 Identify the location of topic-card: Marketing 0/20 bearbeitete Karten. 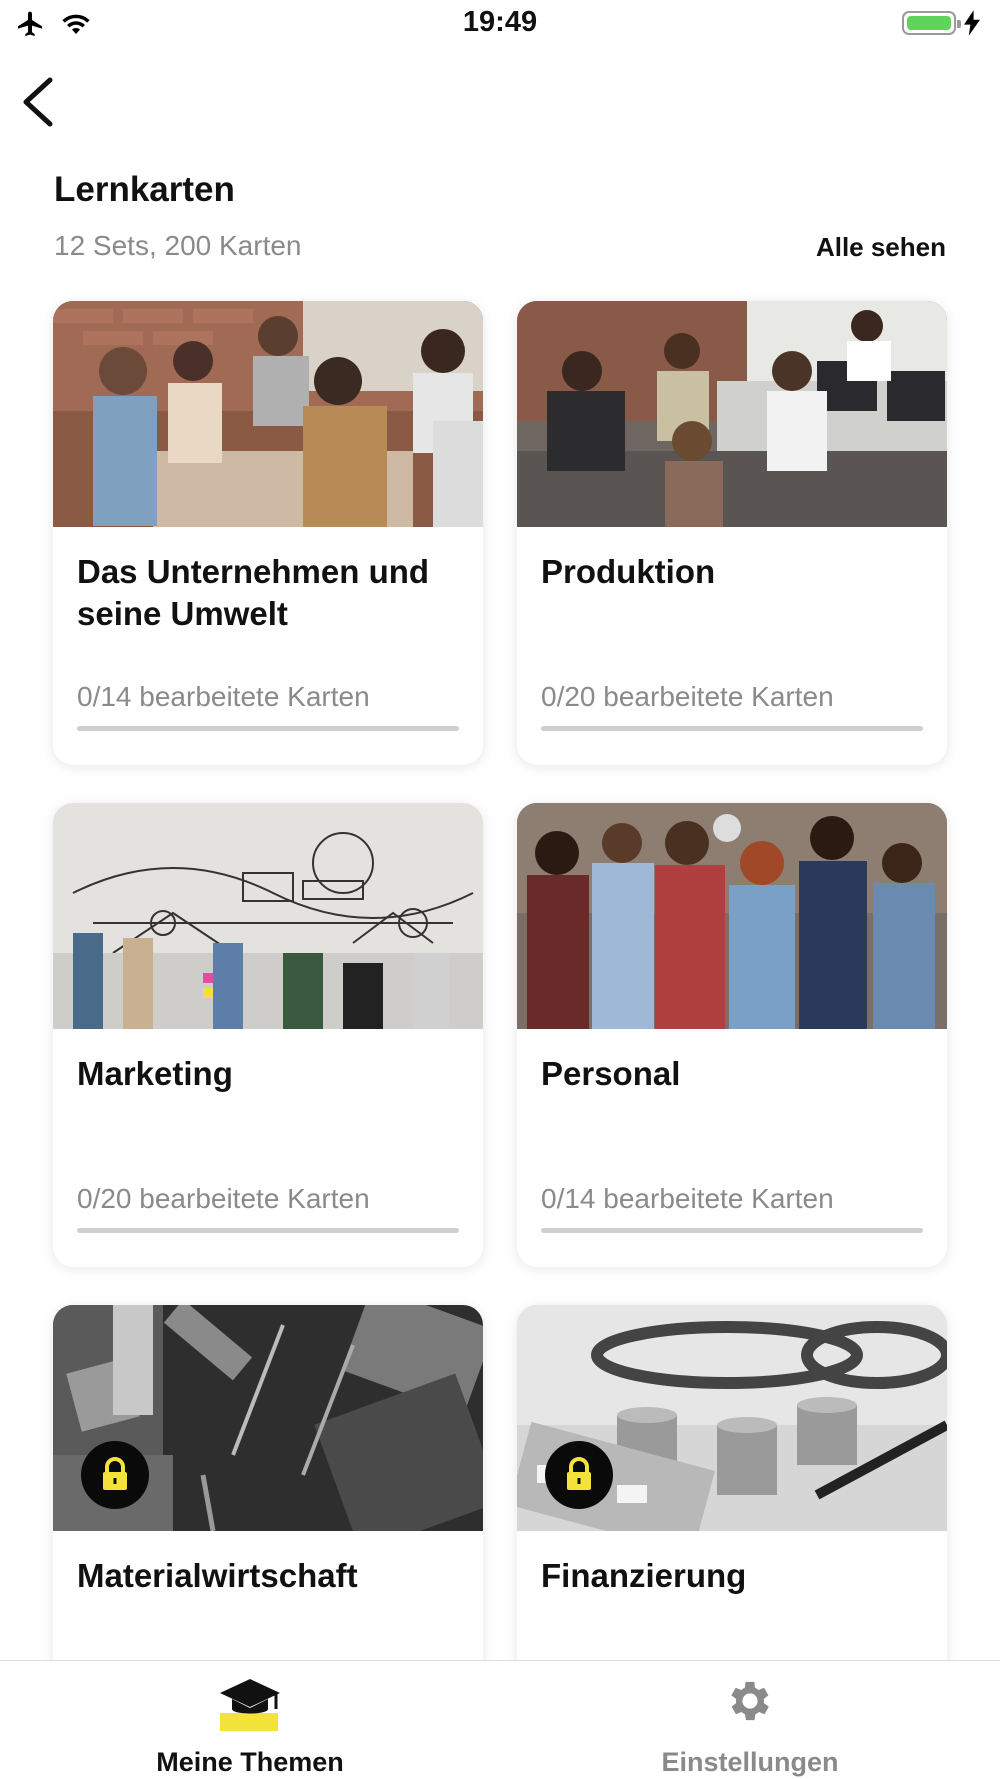
(268, 1035).